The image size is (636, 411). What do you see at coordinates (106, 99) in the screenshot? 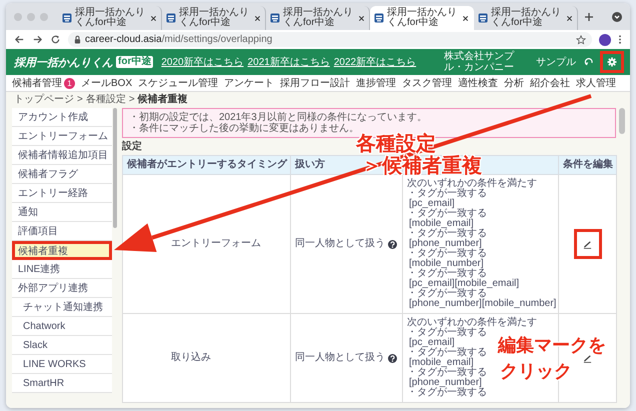
I see `breadcrumb-link: 各種設定` at bounding box center [106, 99].